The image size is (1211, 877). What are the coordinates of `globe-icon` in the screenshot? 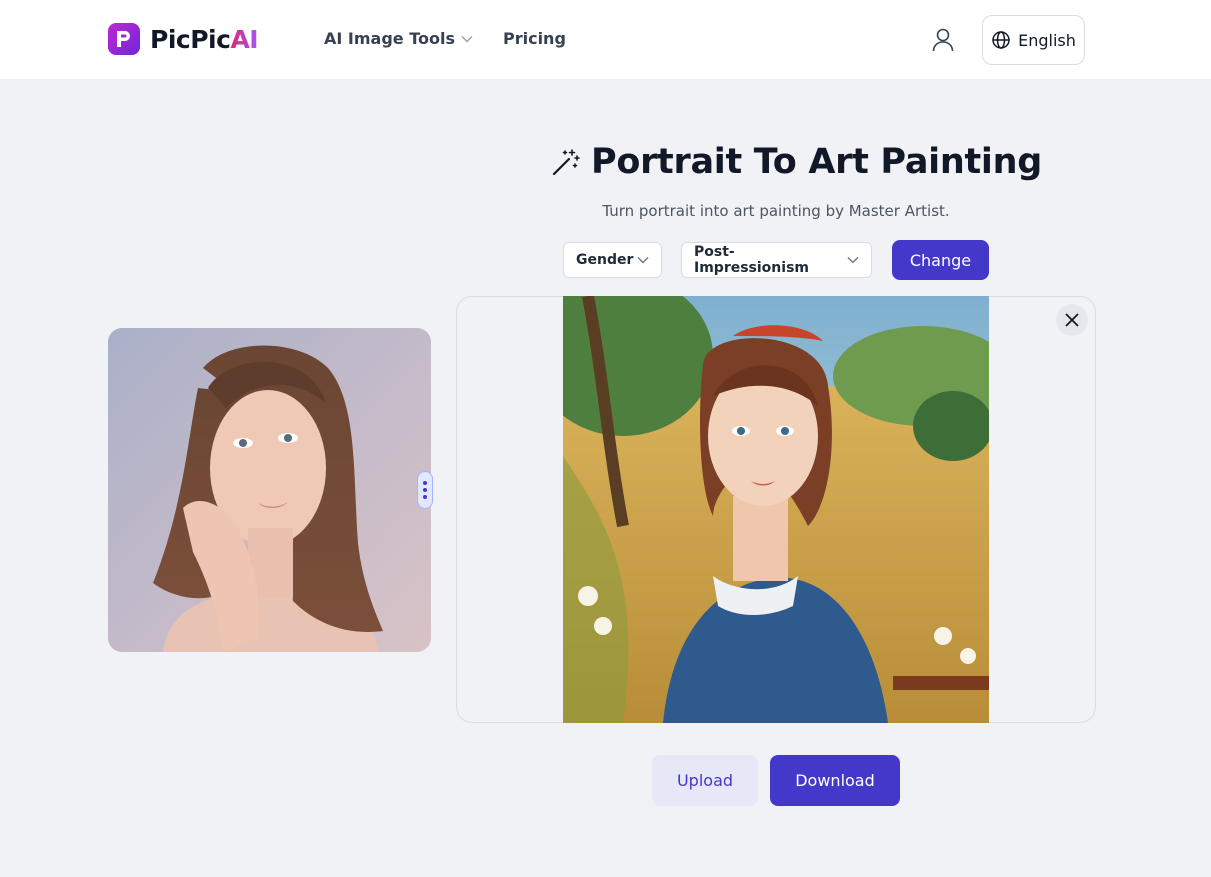 It's located at (1001, 40).